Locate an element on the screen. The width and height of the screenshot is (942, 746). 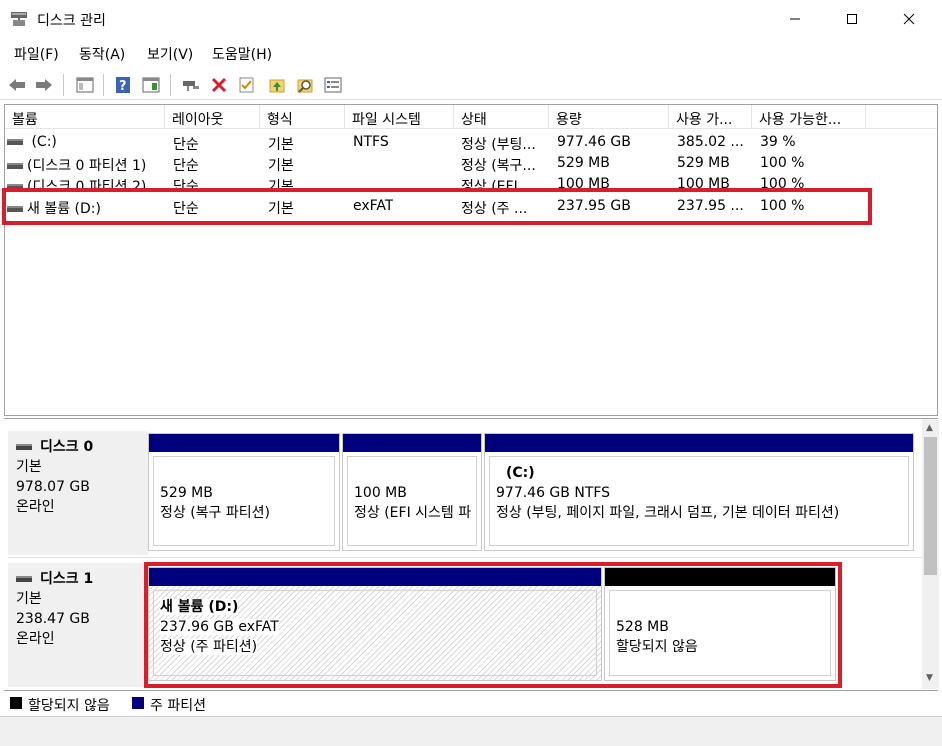
disk-size: 978.07 GB is located at coordinates (53, 487).